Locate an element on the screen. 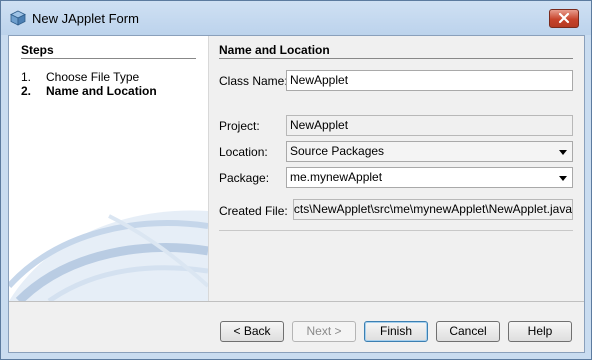 The height and width of the screenshot is (360, 592). panel-bottom-divider is located at coordinates (396, 230).